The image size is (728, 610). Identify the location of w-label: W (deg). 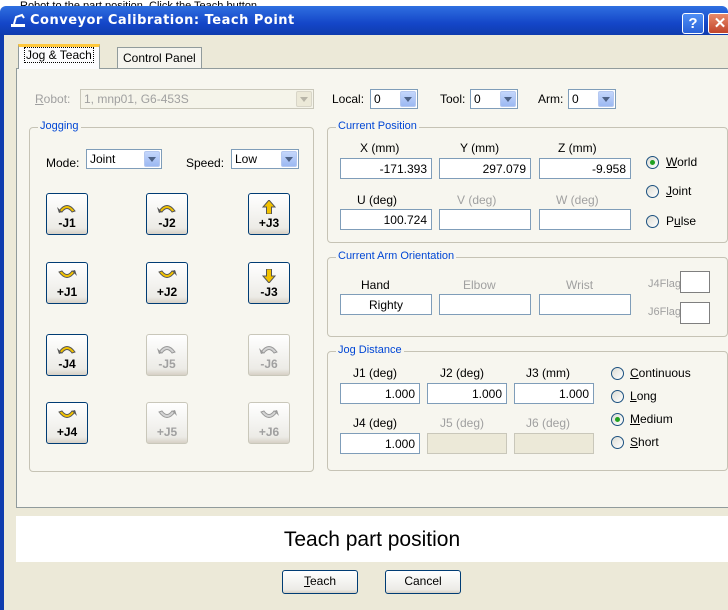
(577, 200).